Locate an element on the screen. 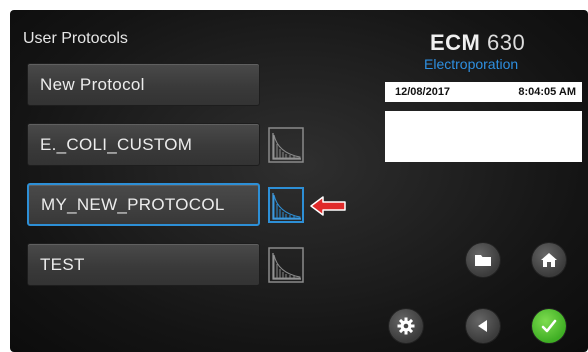 The width and height of the screenshot is (588, 352). back-icon is located at coordinates (482, 326).